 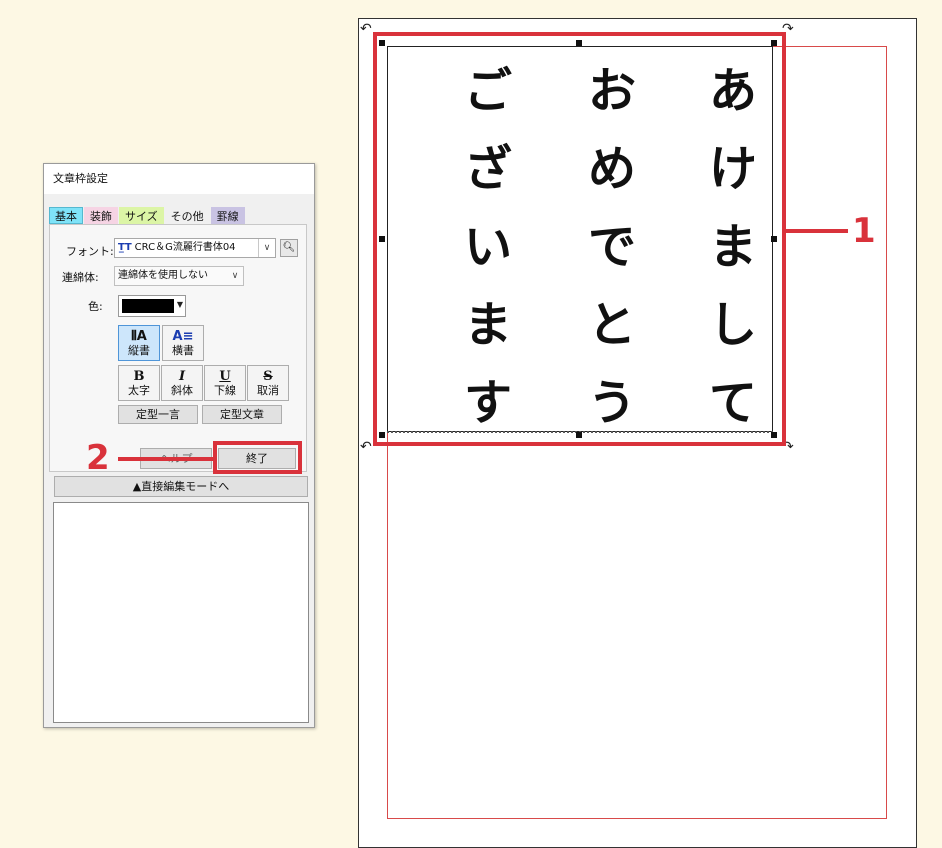 I want to click on dialog-title: 文章枠設定, so click(x=179, y=179).